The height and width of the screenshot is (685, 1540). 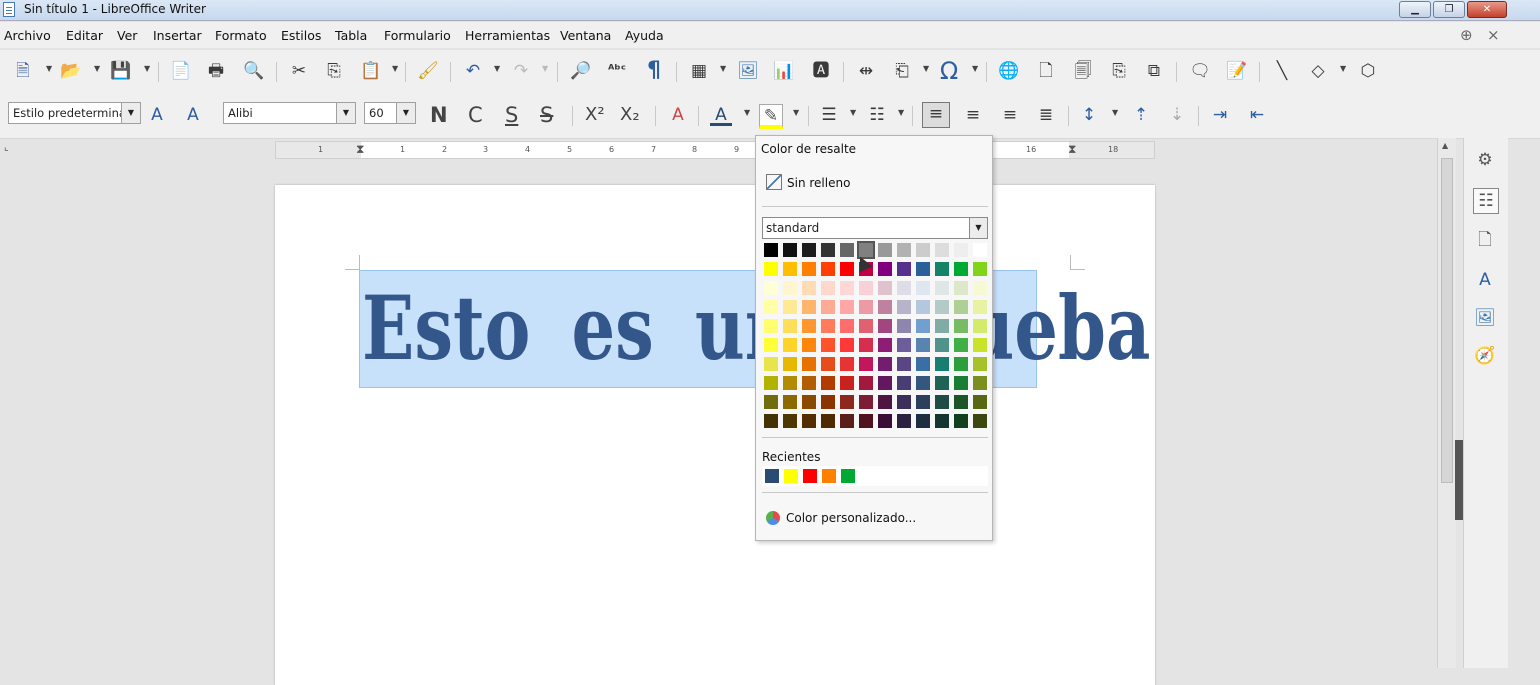 I want to click on print-icon: 🖶, so click(x=216, y=71).